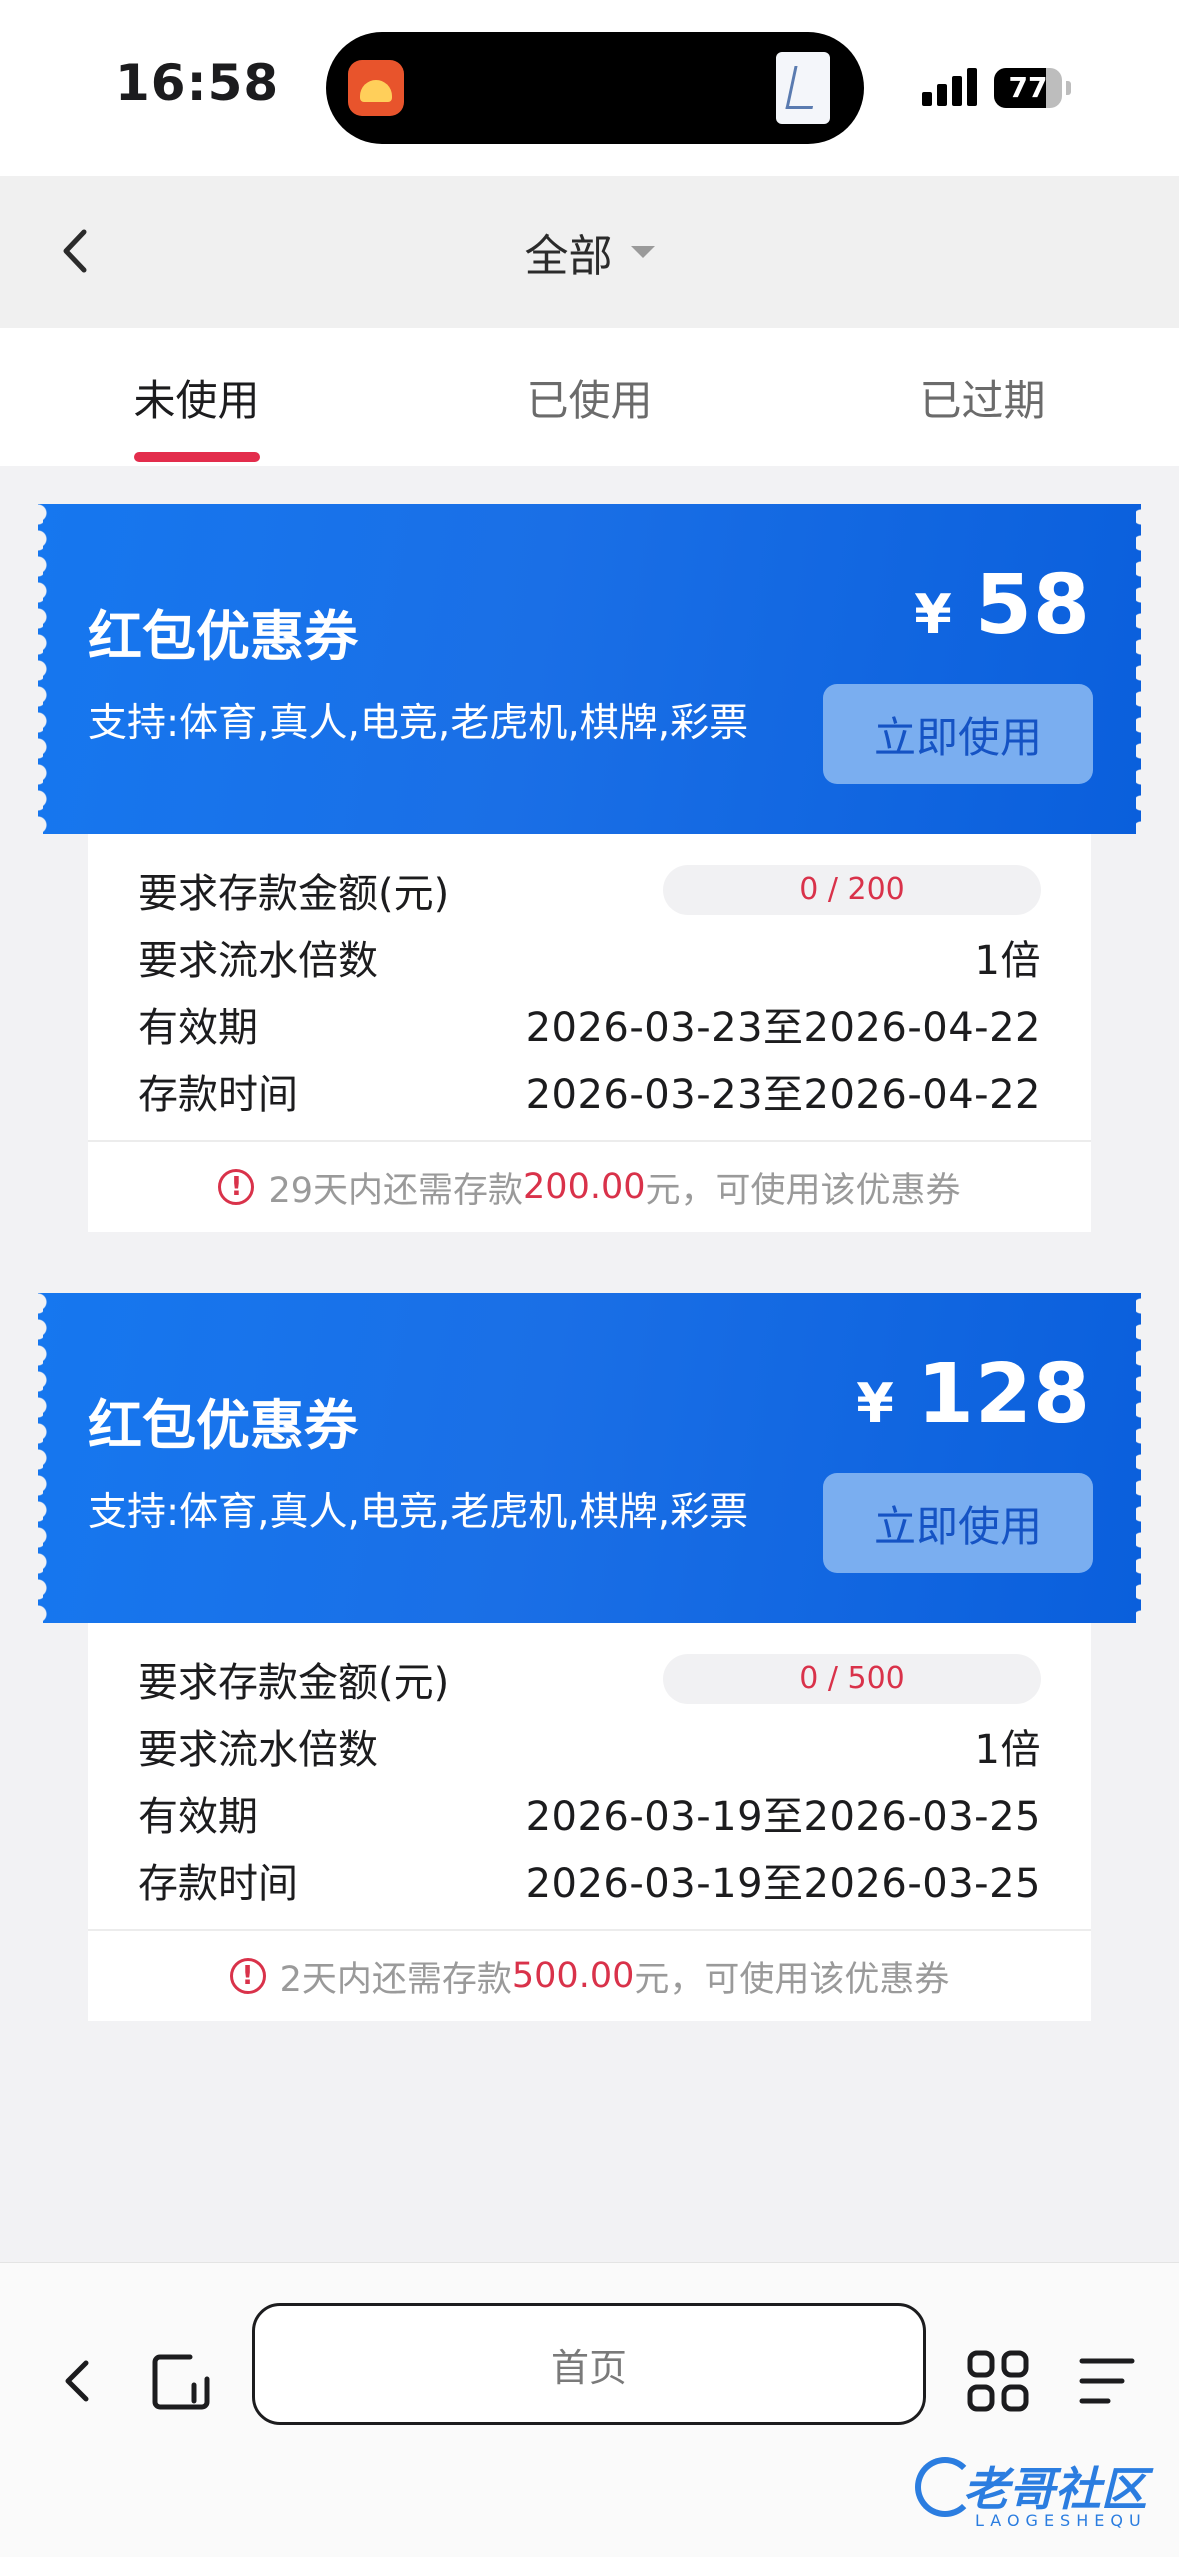 This screenshot has height=2557, width=1179. Describe the element at coordinates (1032, 605) in the screenshot. I see `amount-value: 58` at that location.